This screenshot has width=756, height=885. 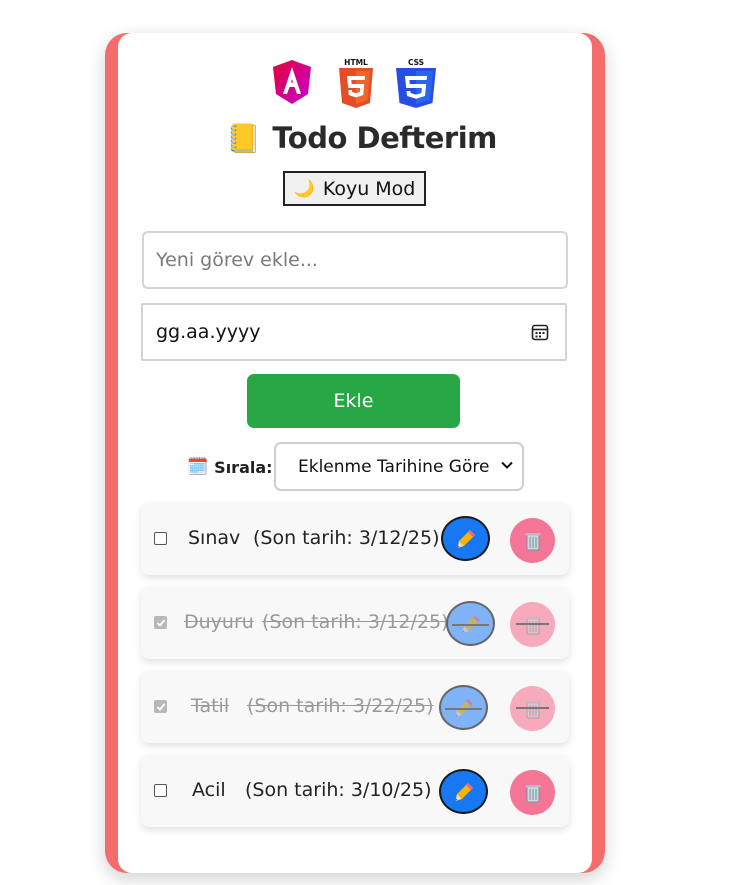 What do you see at coordinates (209, 790) in the screenshot?
I see `todo-title: Acil` at bounding box center [209, 790].